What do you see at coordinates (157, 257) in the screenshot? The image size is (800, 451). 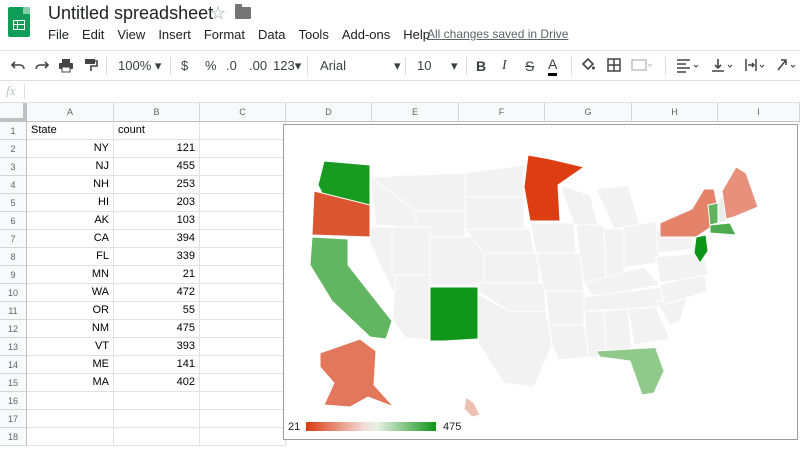 I see `cell: 339` at bounding box center [157, 257].